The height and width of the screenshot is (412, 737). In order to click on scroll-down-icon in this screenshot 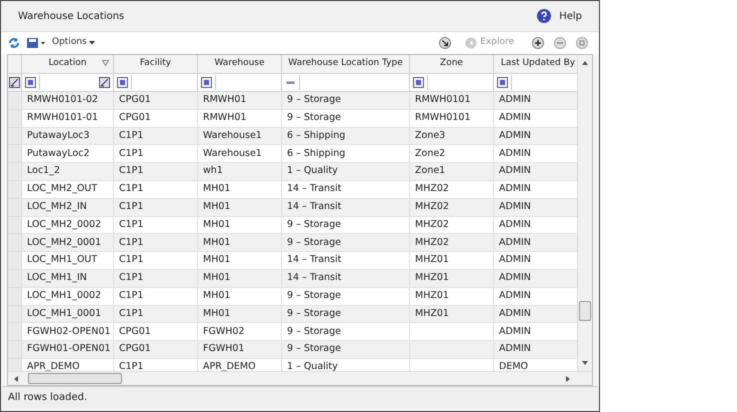, I will do `click(585, 363)`.